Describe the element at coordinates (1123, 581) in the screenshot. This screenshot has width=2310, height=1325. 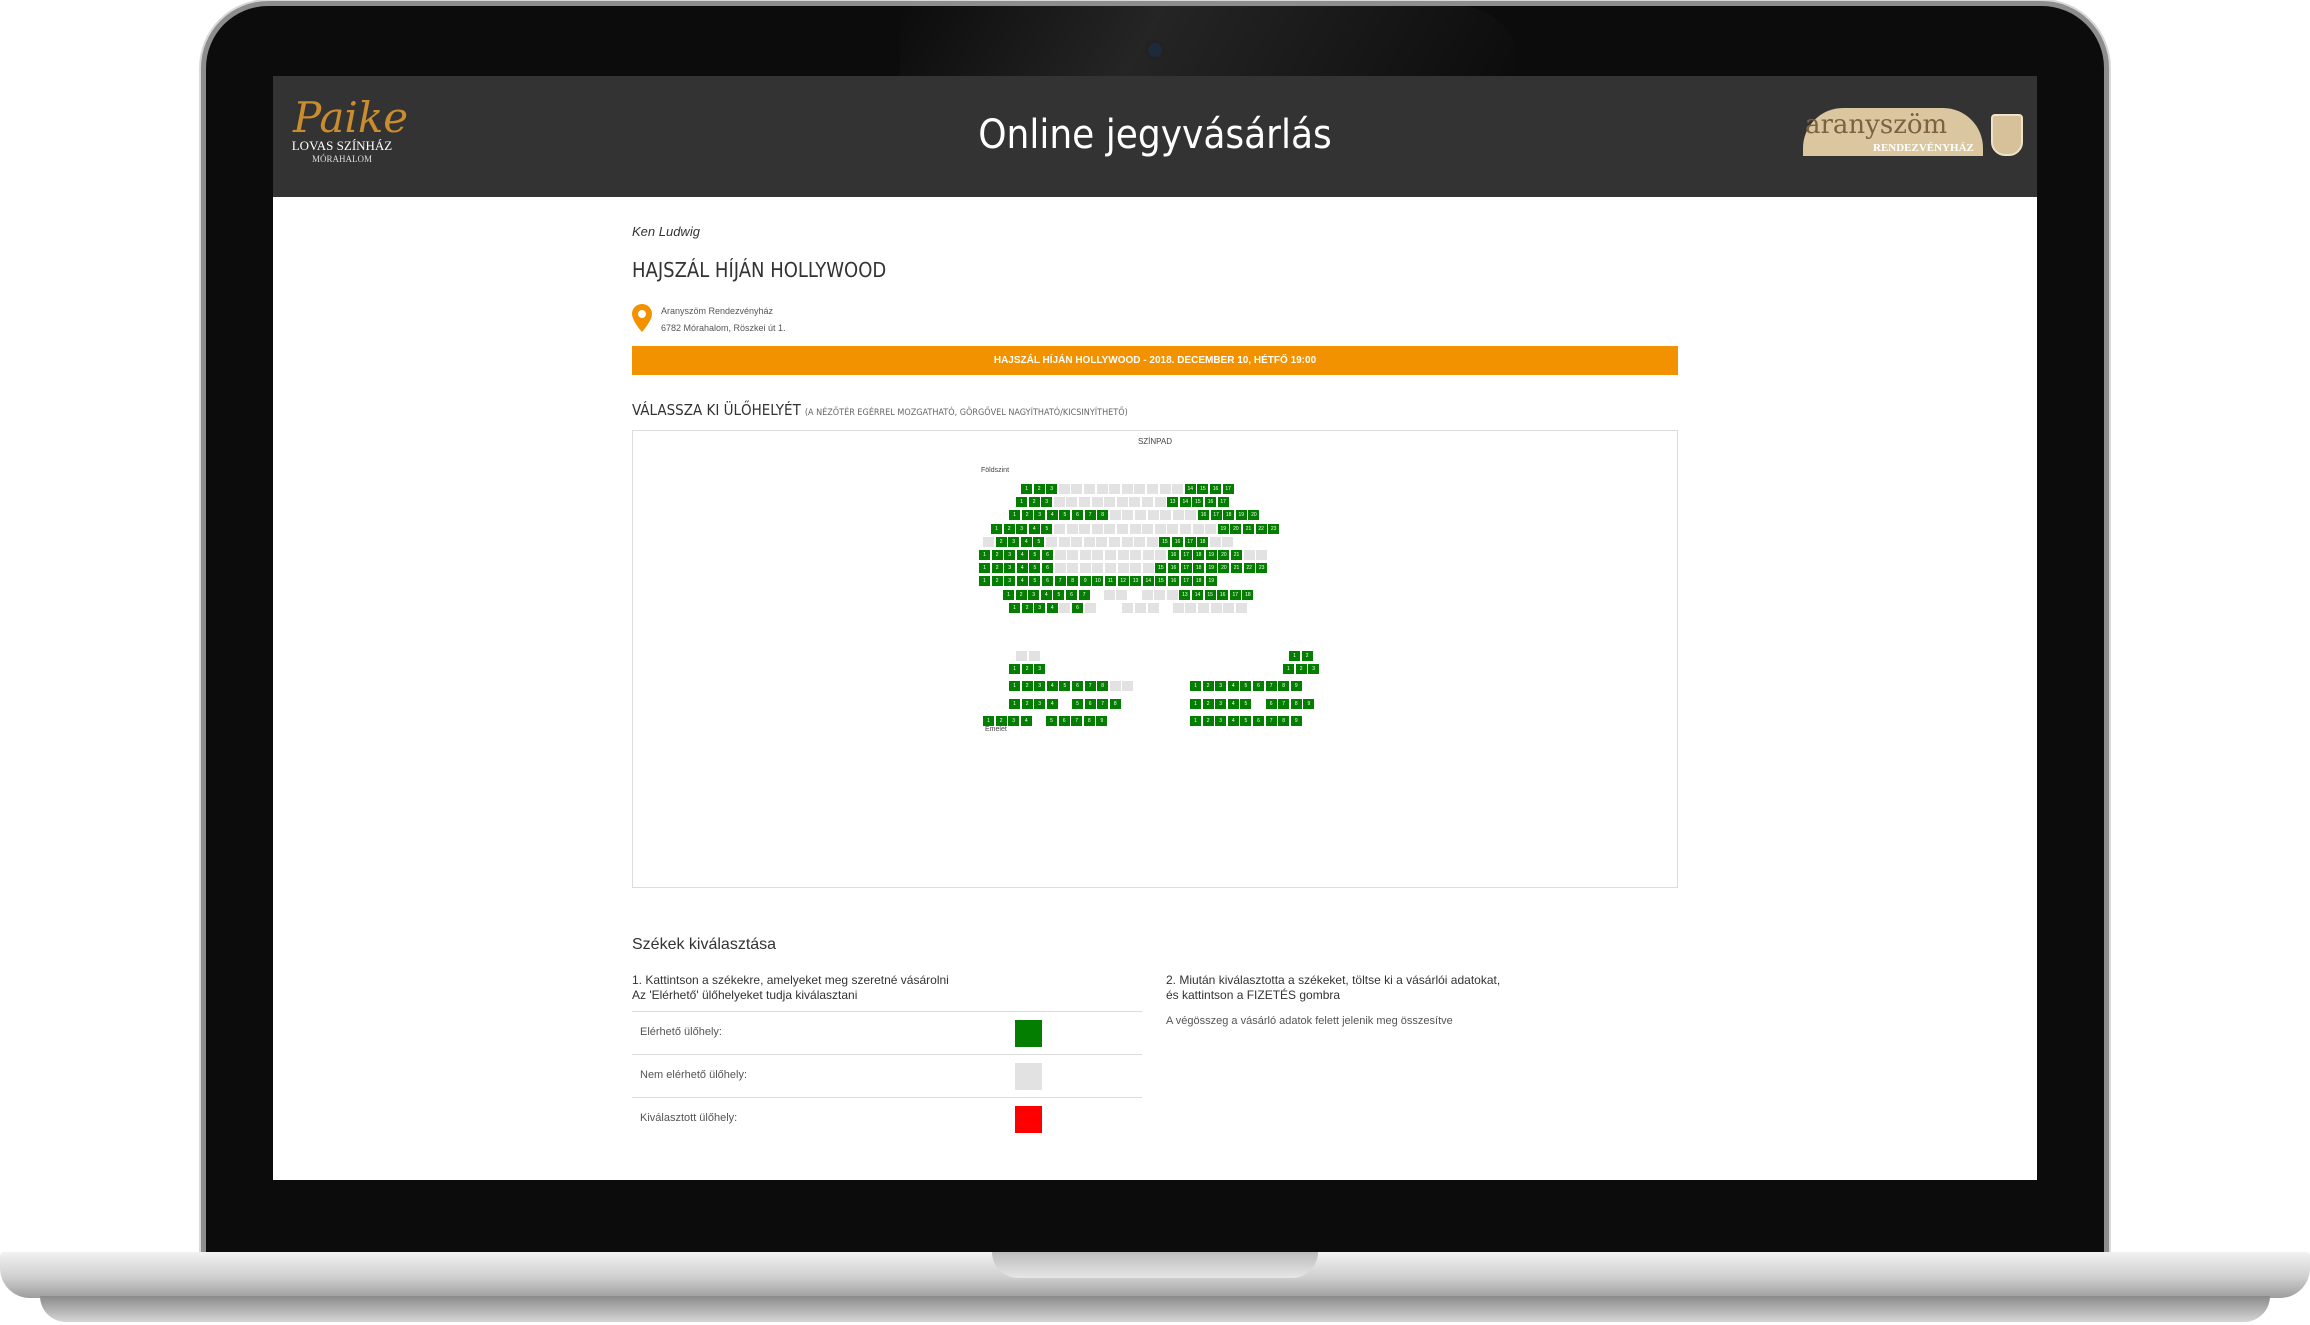
I see `seat: 12` at that location.